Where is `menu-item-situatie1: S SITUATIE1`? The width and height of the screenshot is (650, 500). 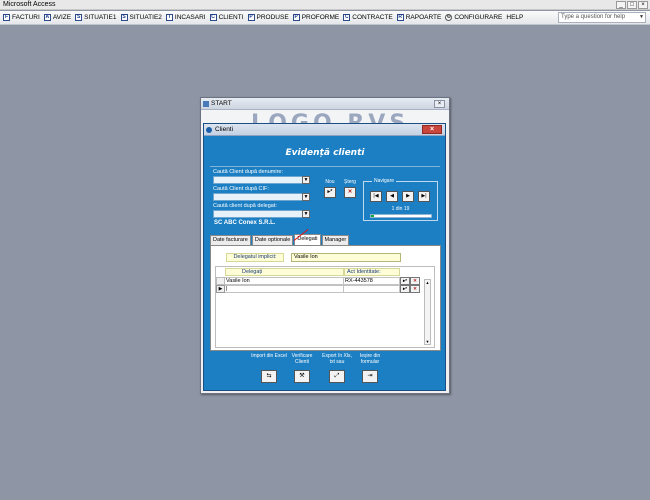 menu-item-situatie1: S SITUATIE1 is located at coordinates (96, 18).